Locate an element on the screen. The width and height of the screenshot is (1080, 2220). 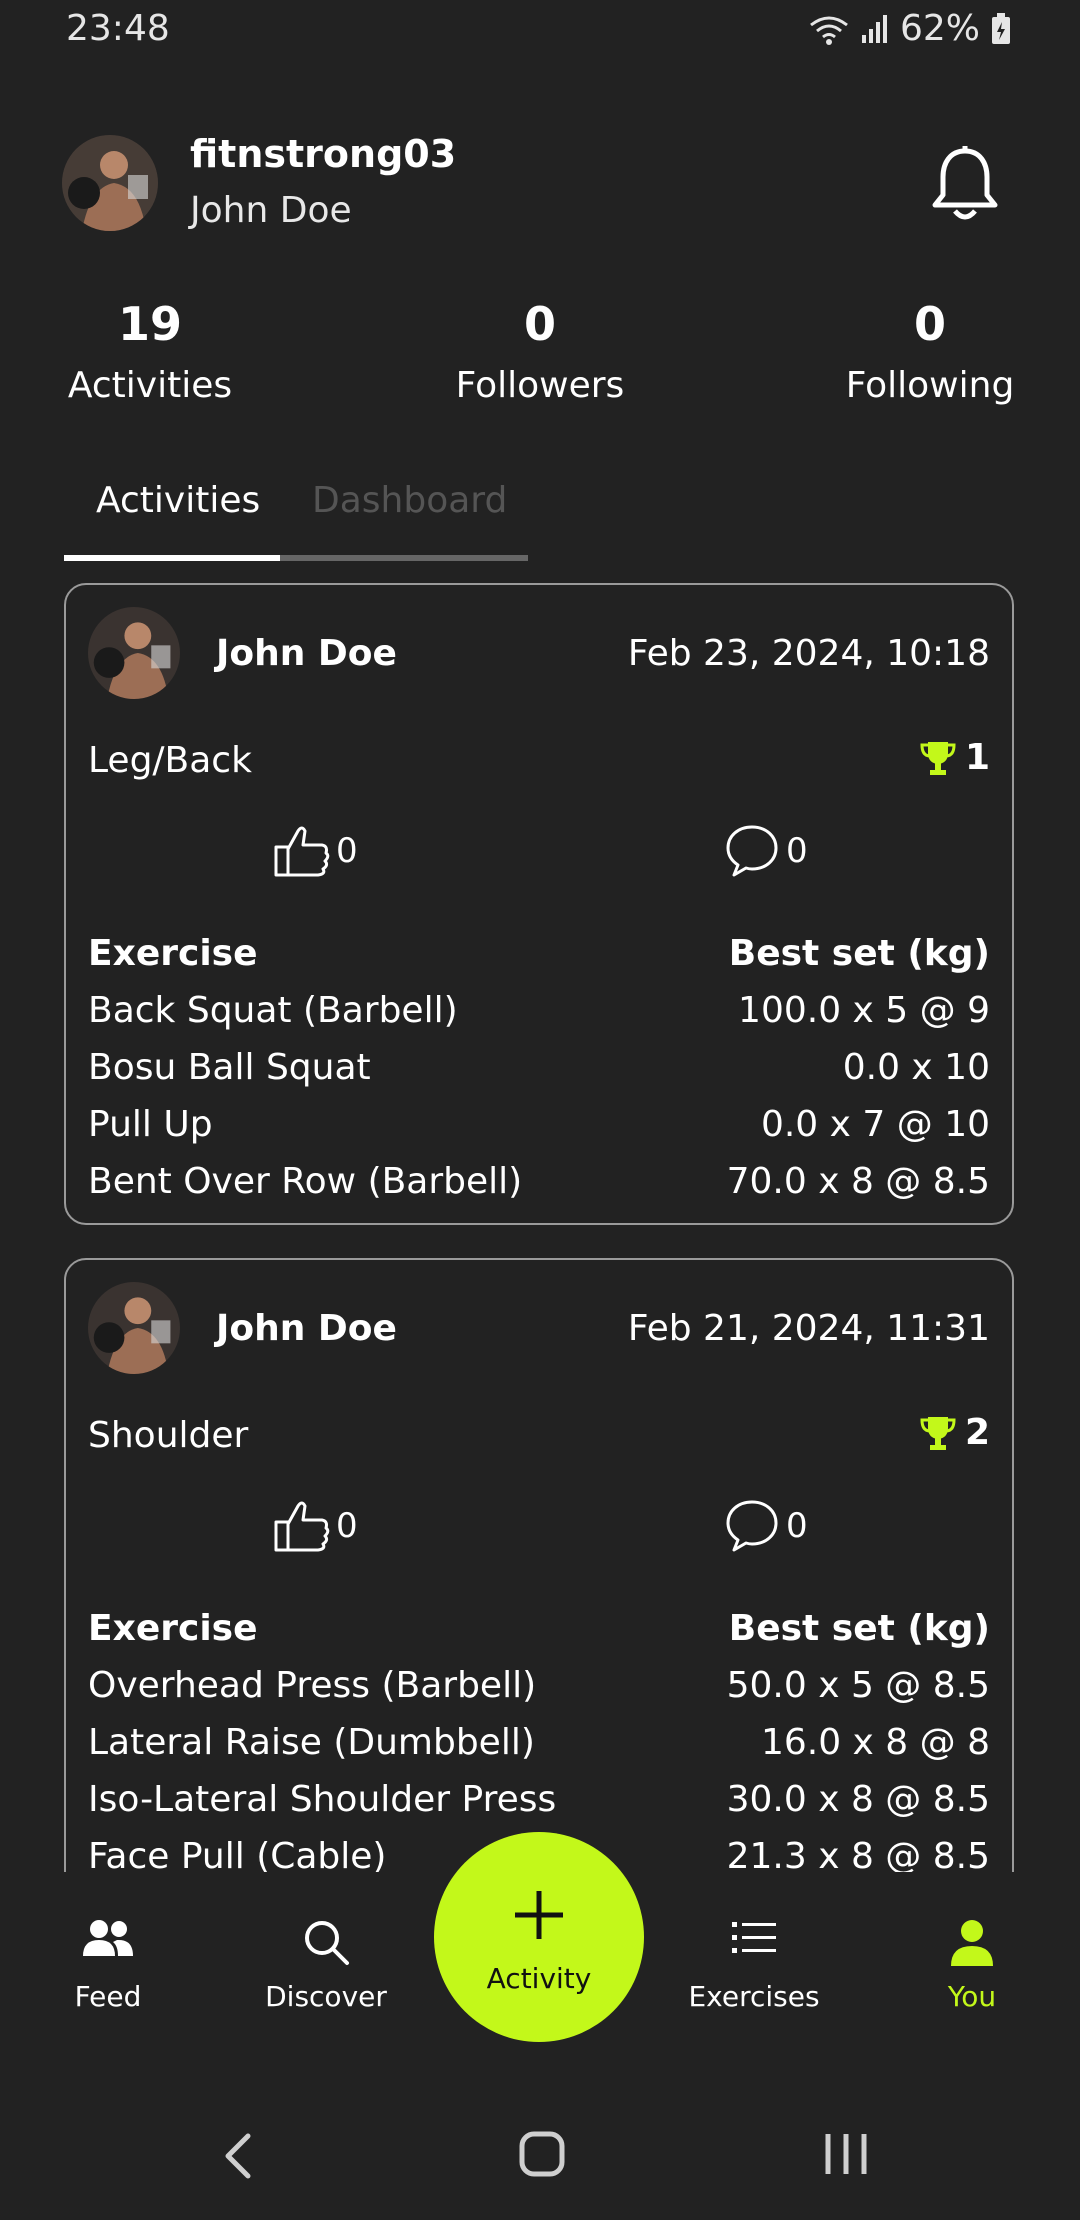
exercise-name: Pull Up is located at coordinates (150, 1124).